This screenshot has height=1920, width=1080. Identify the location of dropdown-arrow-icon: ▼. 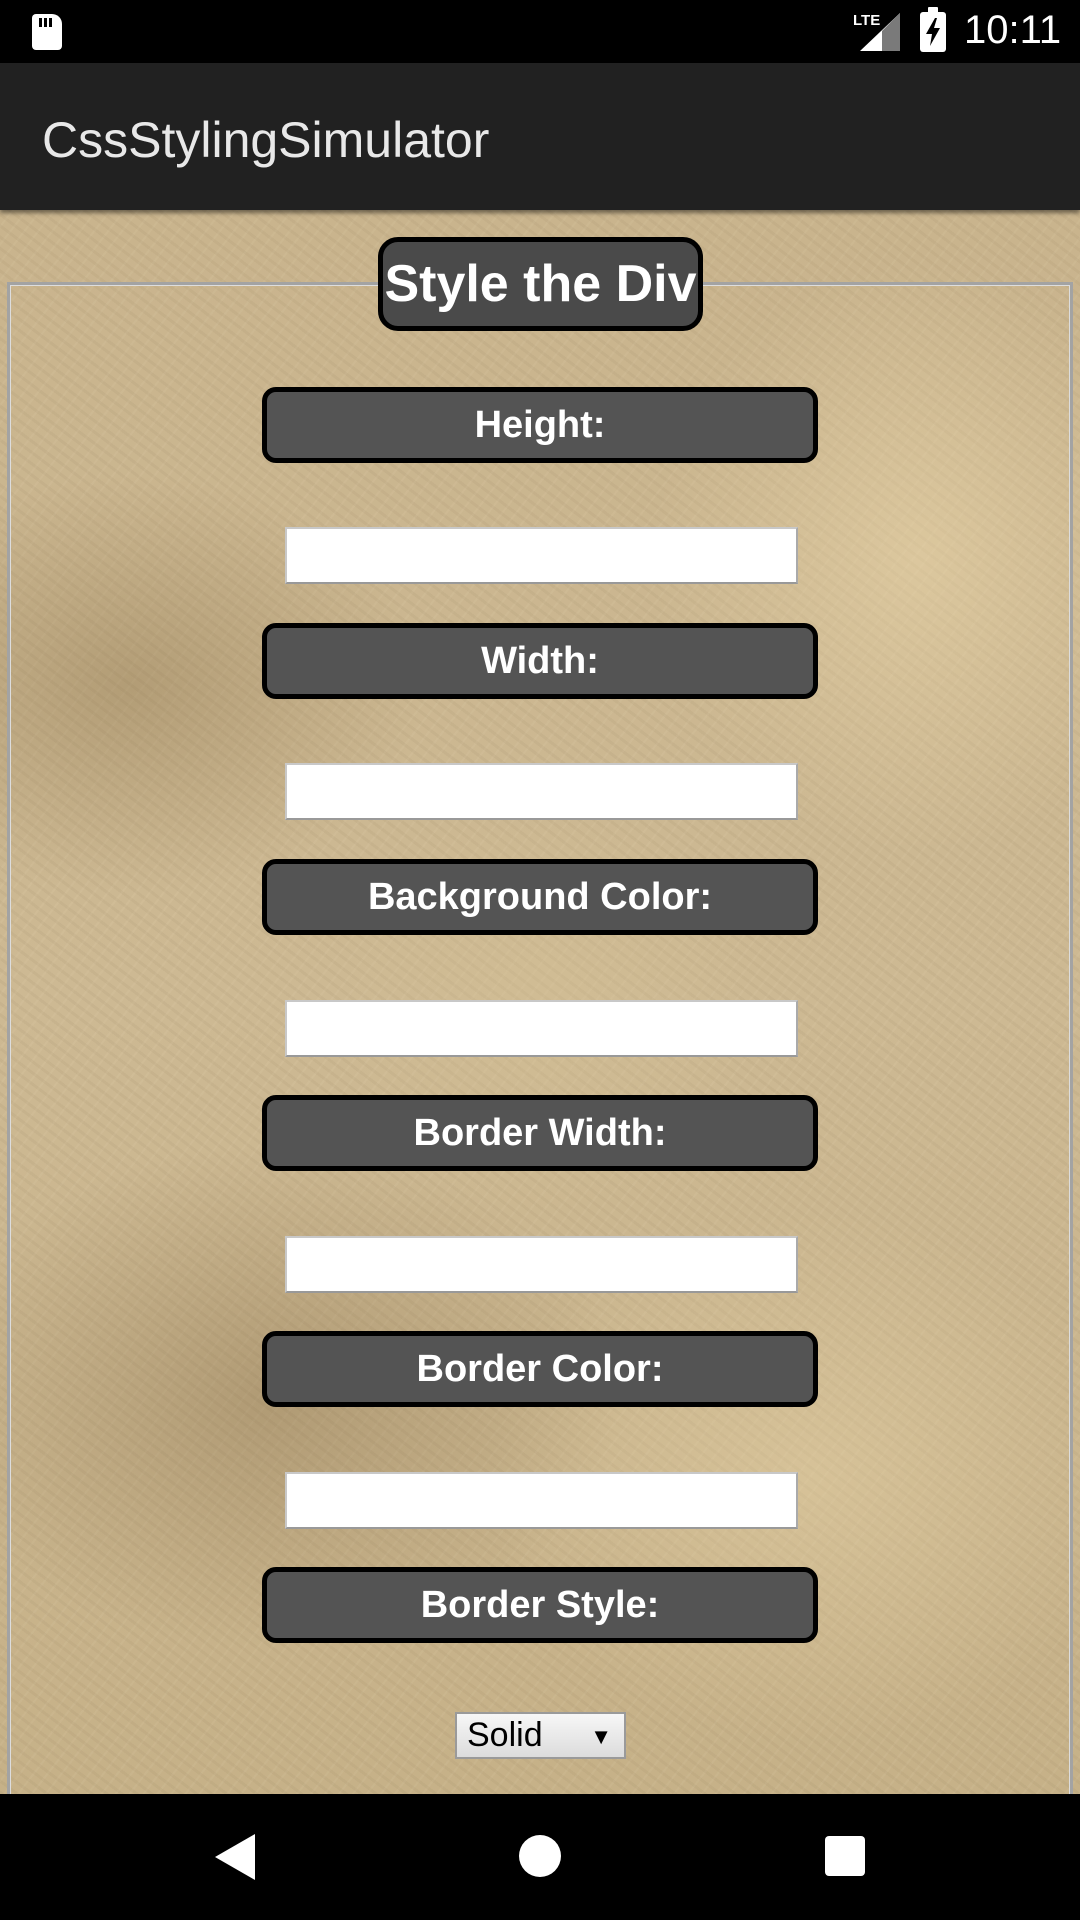
(601, 1736).